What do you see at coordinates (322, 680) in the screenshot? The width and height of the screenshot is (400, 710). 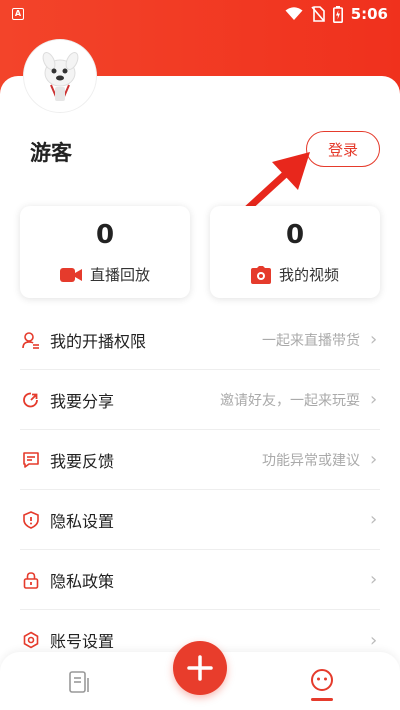 I see `profile-face-icon` at bounding box center [322, 680].